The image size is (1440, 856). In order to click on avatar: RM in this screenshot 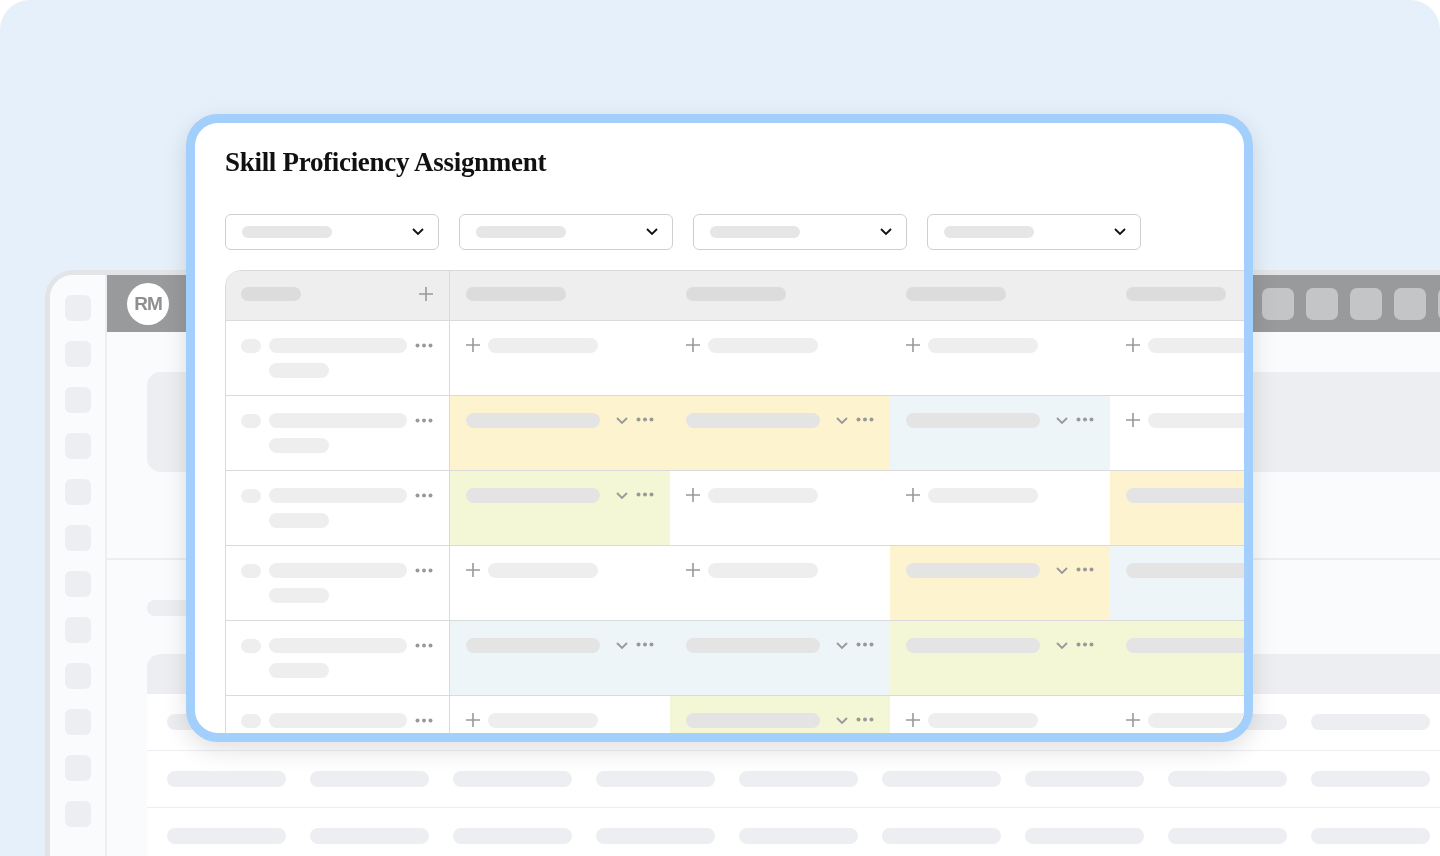, I will do `click(148, 303)`.